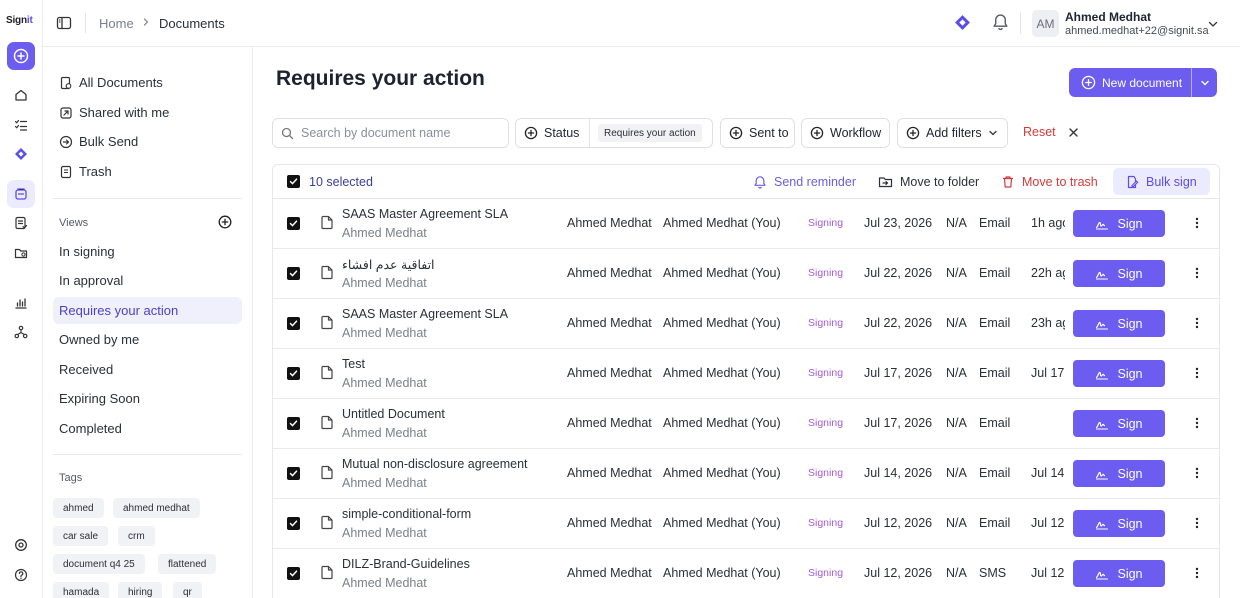  I want to click on add-view-icon, so click(225, 222).